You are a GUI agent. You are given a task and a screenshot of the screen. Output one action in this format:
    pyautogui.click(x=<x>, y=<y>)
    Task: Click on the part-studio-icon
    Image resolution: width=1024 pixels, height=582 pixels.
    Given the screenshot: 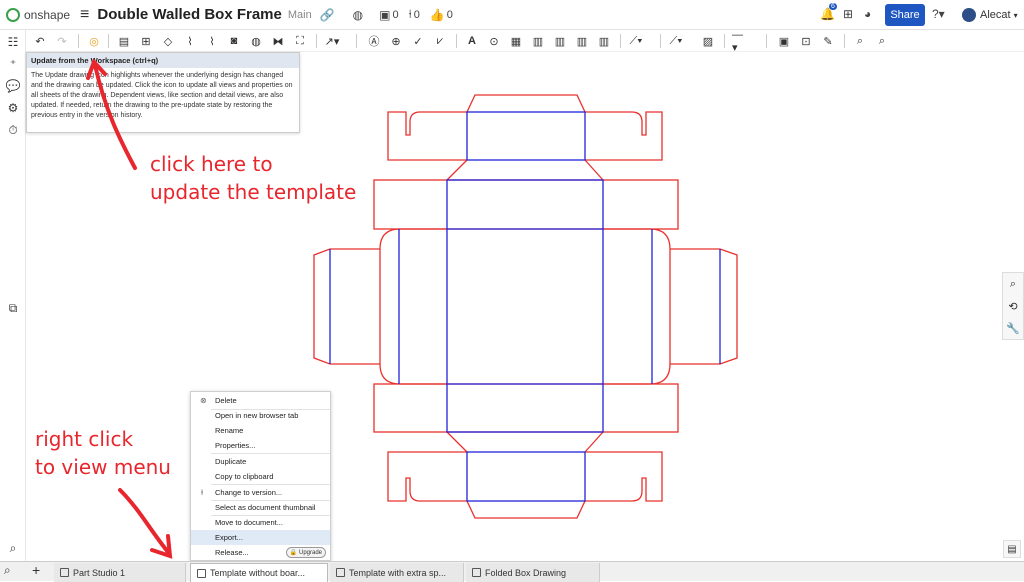 What is the action you would take?
    pyautogui.click(x=64, y=572)
    